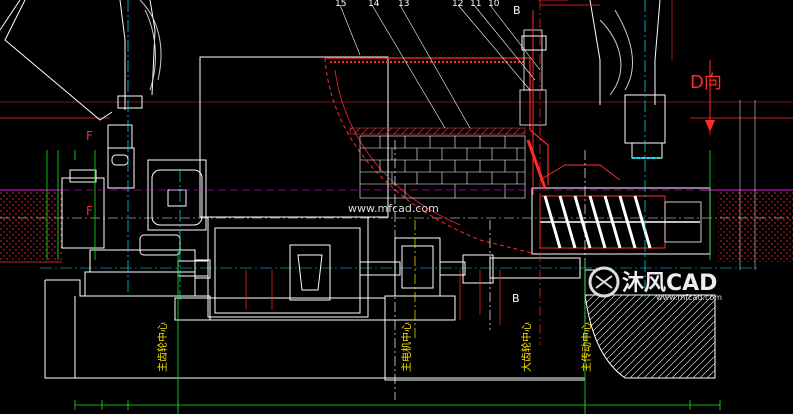 Image resolution: width=793 pixels, height=414 pixels. I want to click on right-hopper, so click(627, 79).